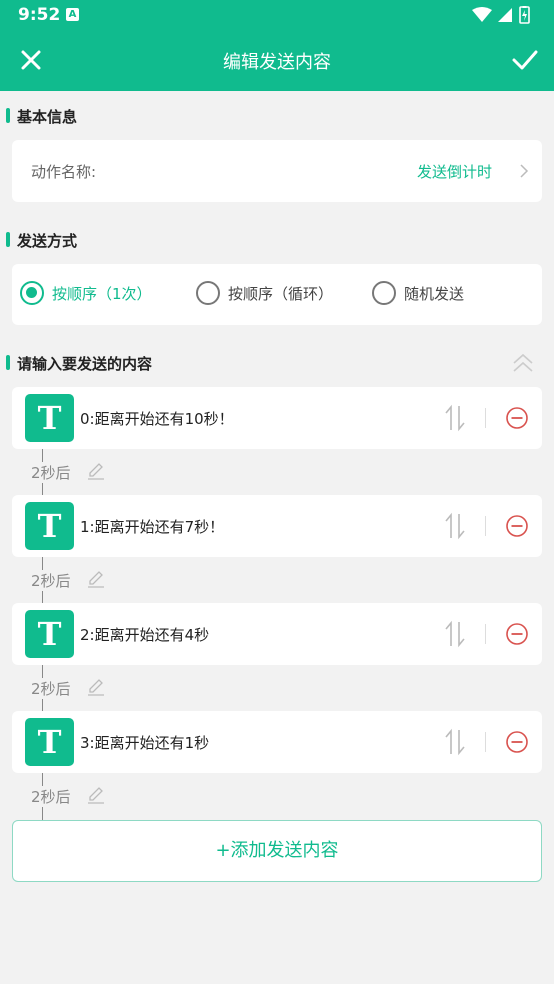 The width and height of the screenshot is (554, 984). I want to click on radio-label: 按顺序（循环）, so click(281, 294).